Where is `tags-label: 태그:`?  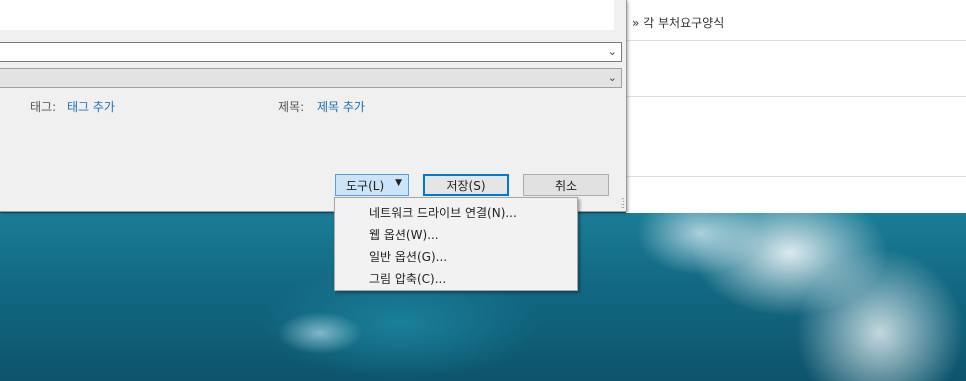
tags-label: 태그: is located at coordinates (43, 107).